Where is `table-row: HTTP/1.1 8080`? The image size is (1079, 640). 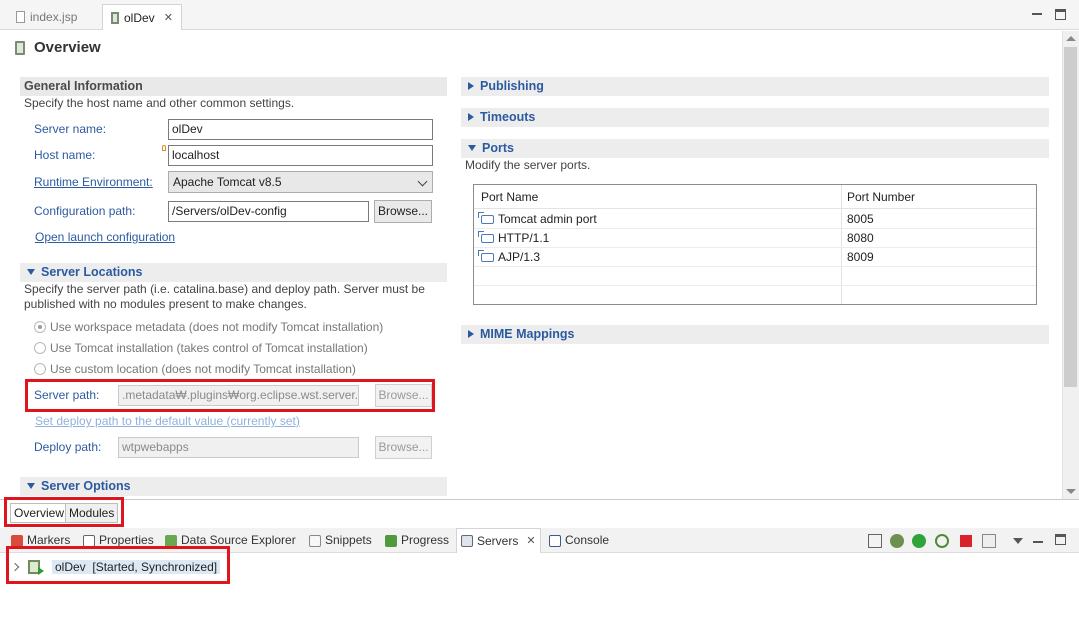 table-row: HTTP/1.1 8080 is located at coordinates (755, 238).